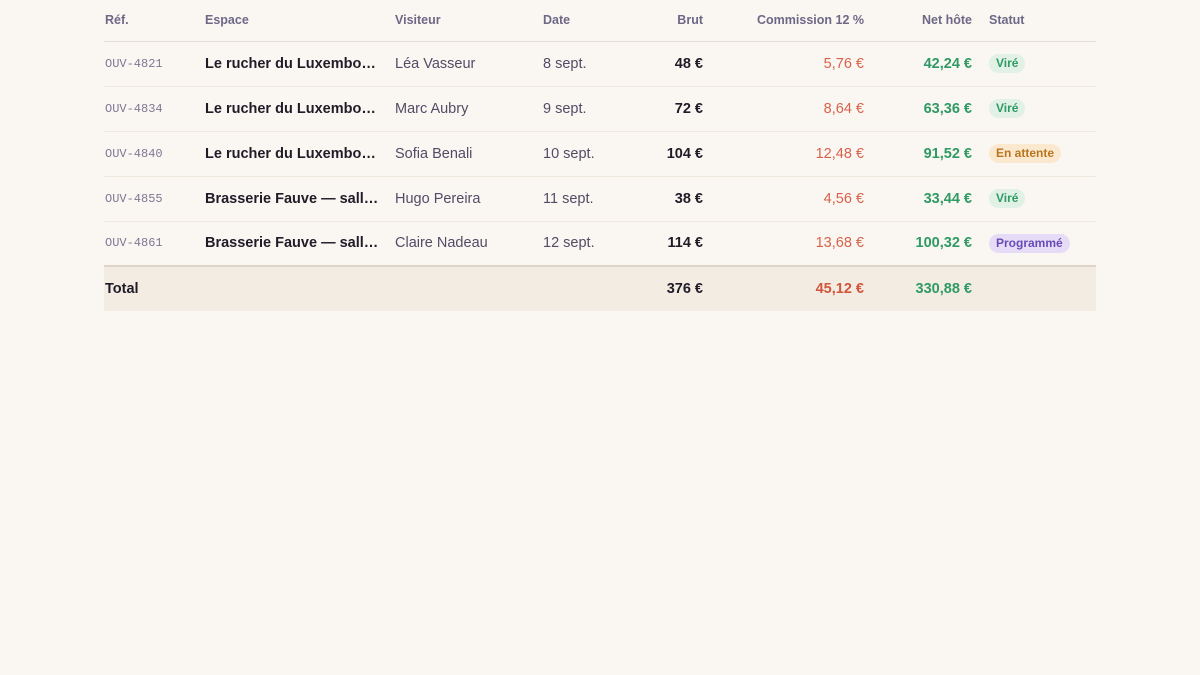 This screenshot has height=675, width=1200. I want to click on cell-net: 100,32 €, so click(943, 243).